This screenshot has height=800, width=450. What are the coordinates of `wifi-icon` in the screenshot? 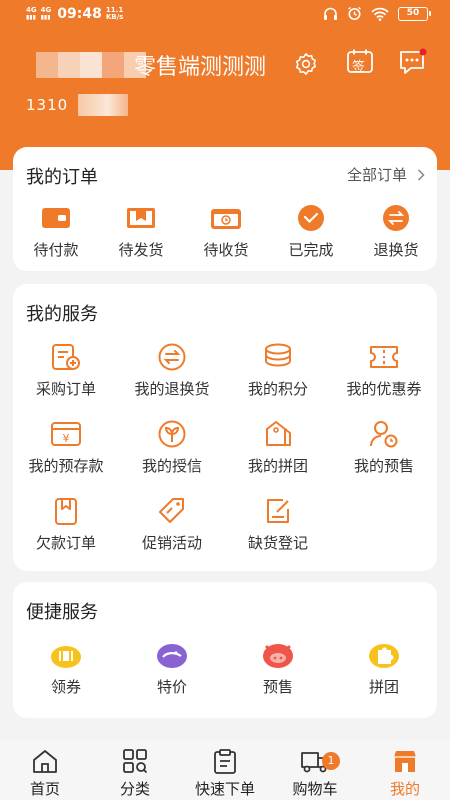 It's located at (380, 14).